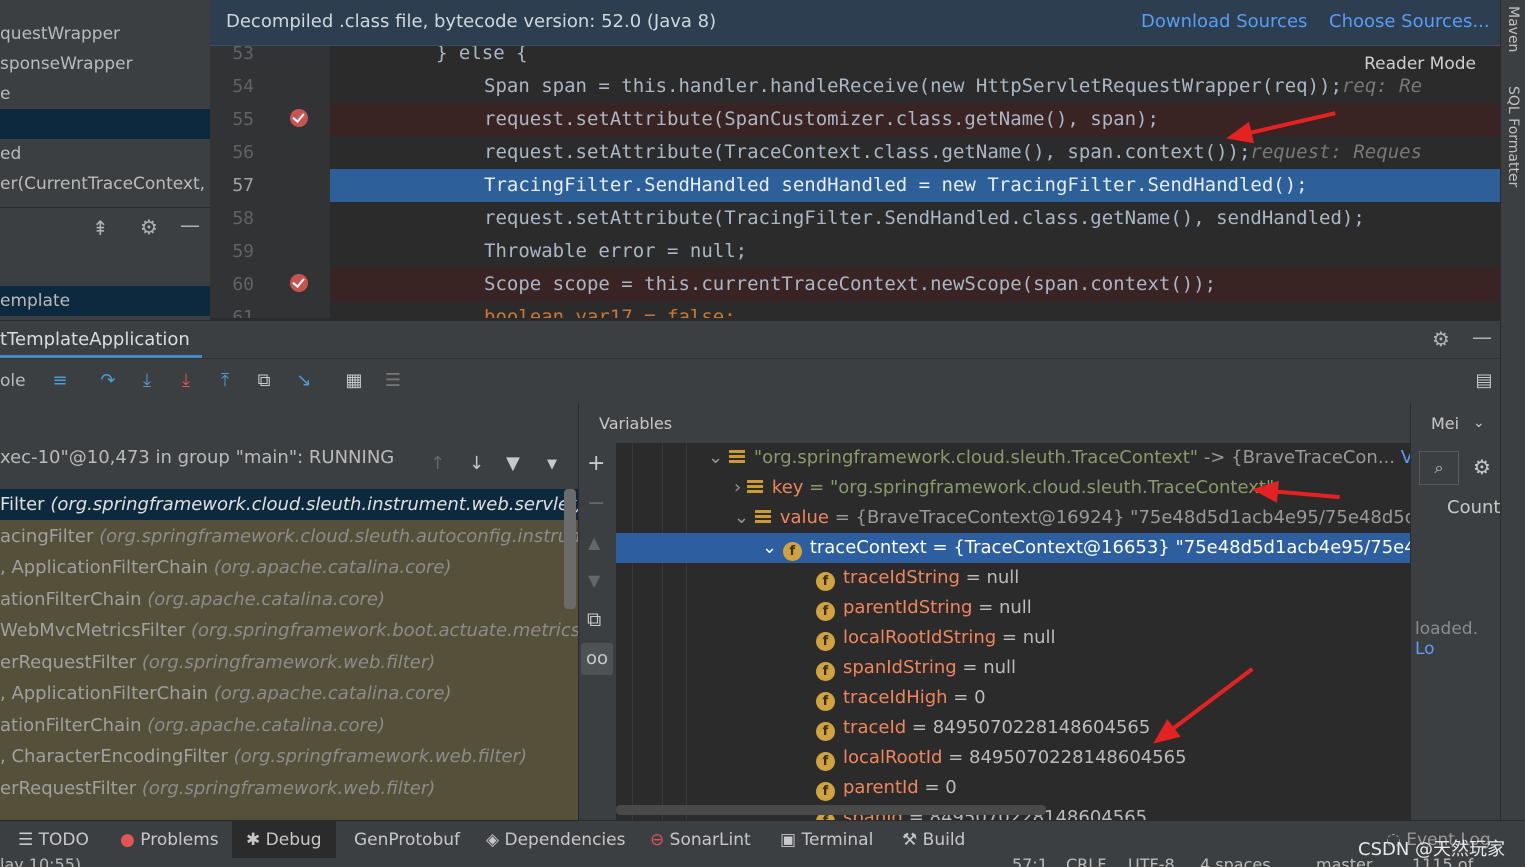 The height and width of the screenshot is (867, 1525). What do you see at coordinates (826, 840) in the screenshot?
I see `terminal-tab: ▣ Terminal` at bounding box center [826, 840].